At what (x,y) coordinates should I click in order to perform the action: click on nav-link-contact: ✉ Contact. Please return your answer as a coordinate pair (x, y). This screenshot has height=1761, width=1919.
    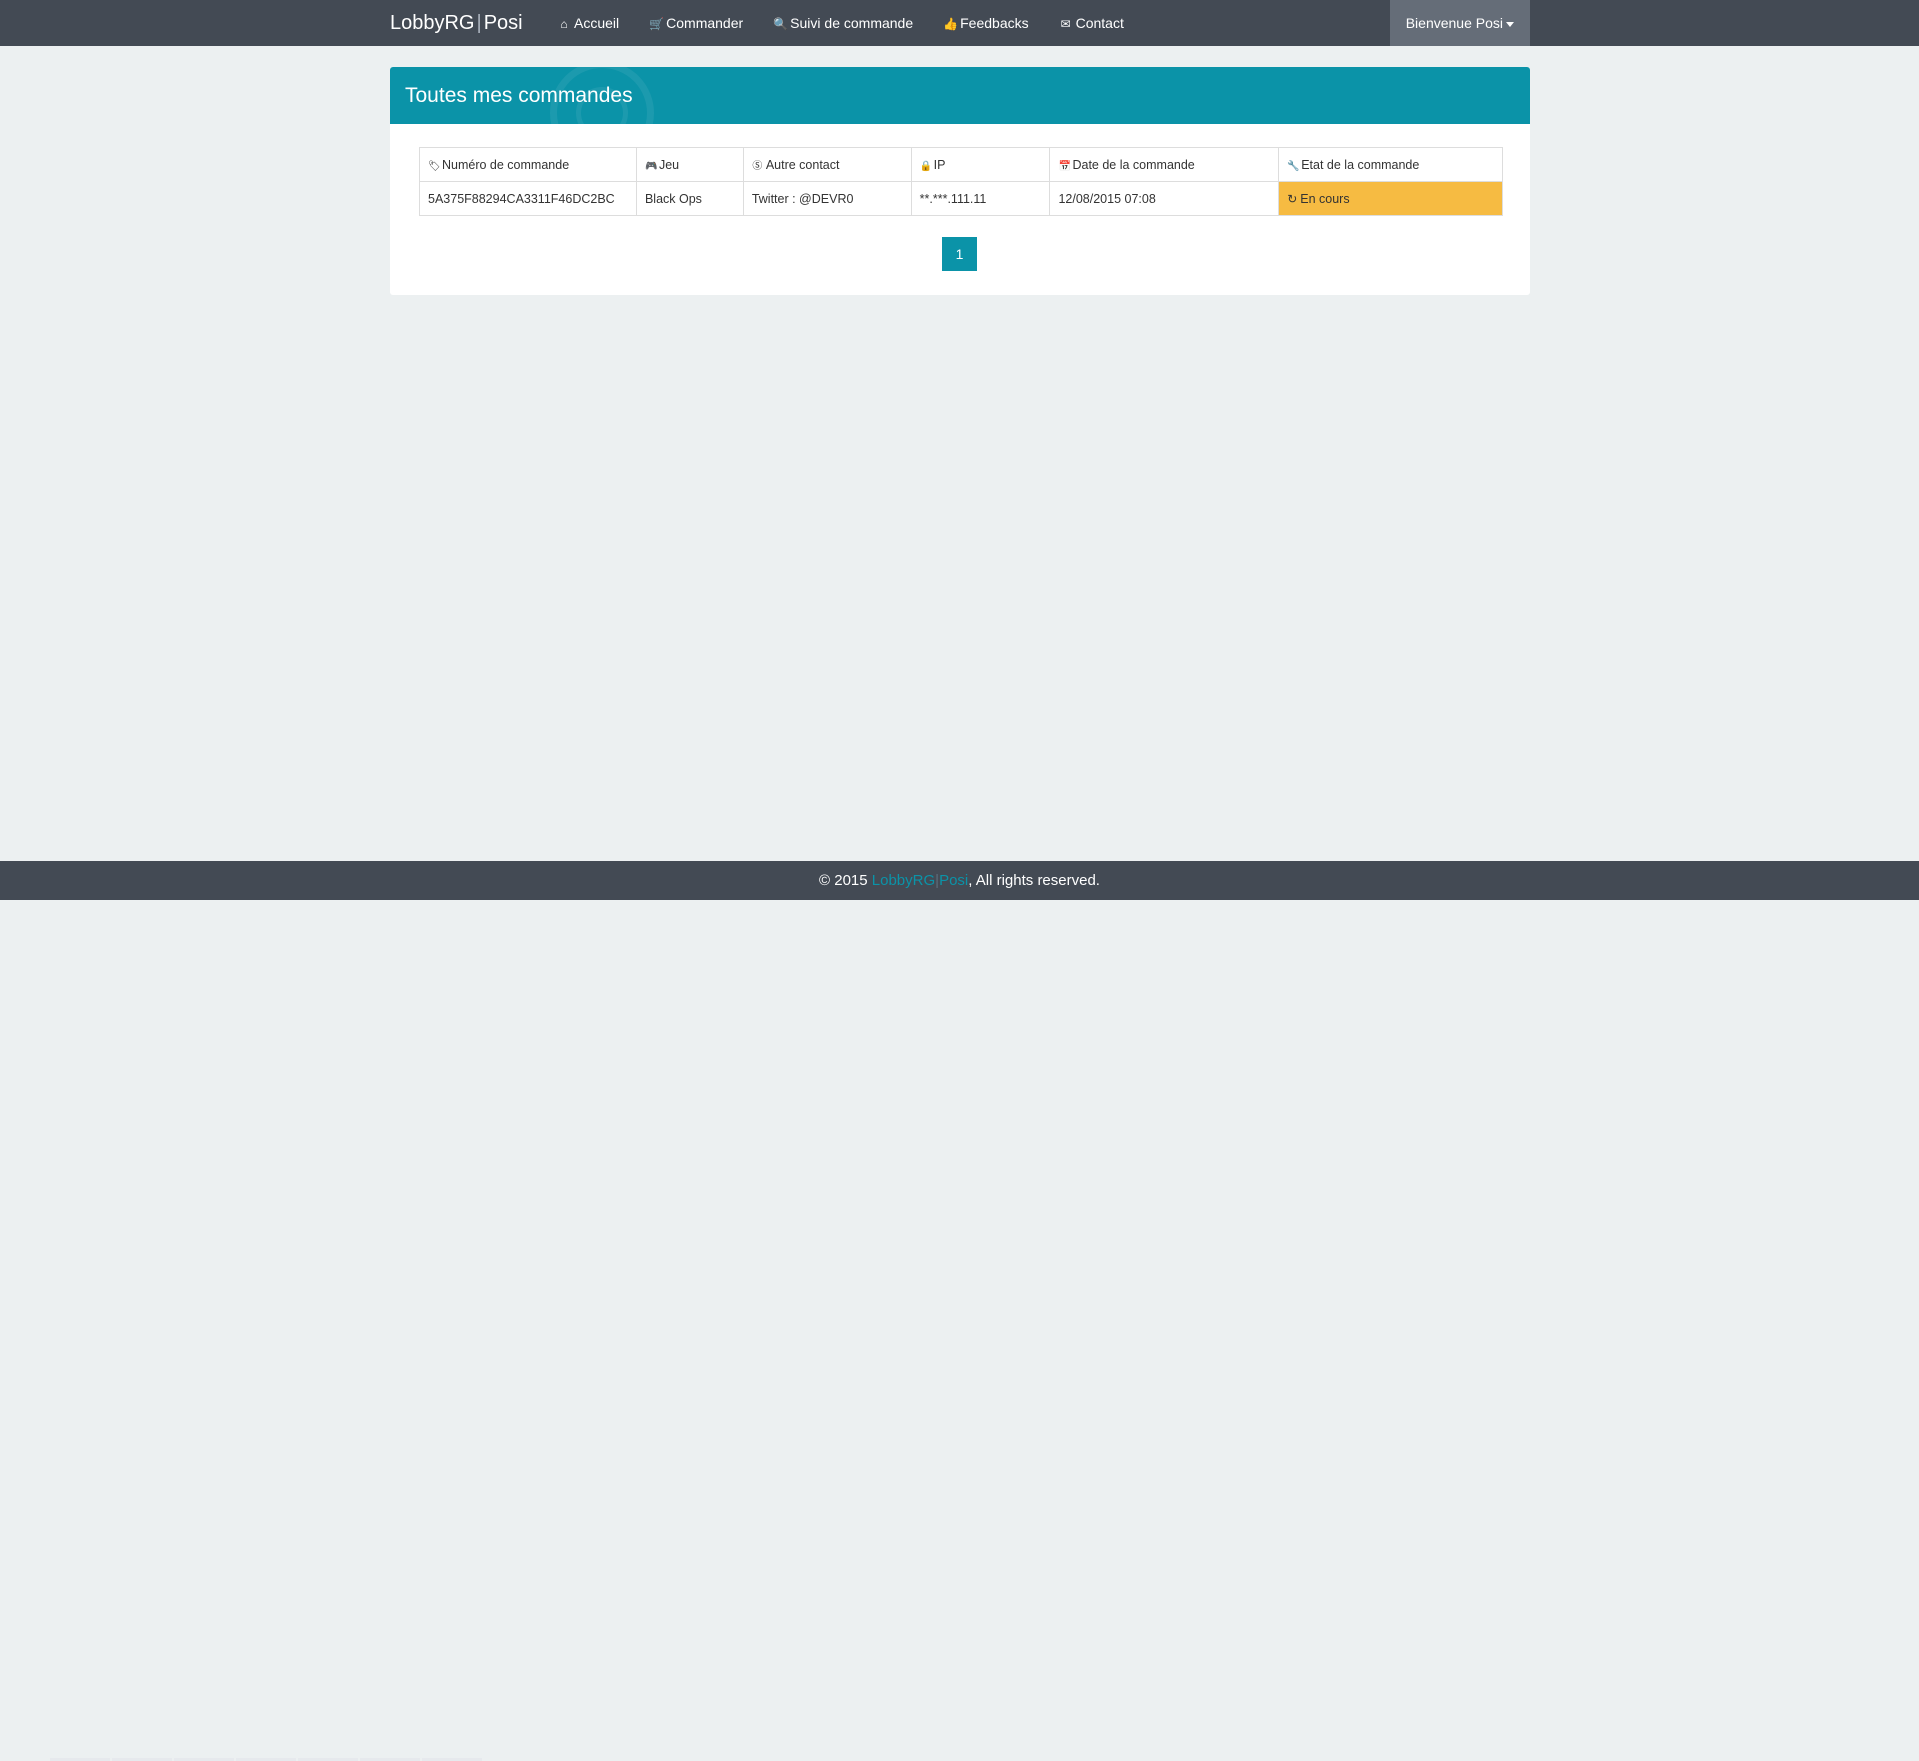
    Looking at the image, I should click on (1091, 23).